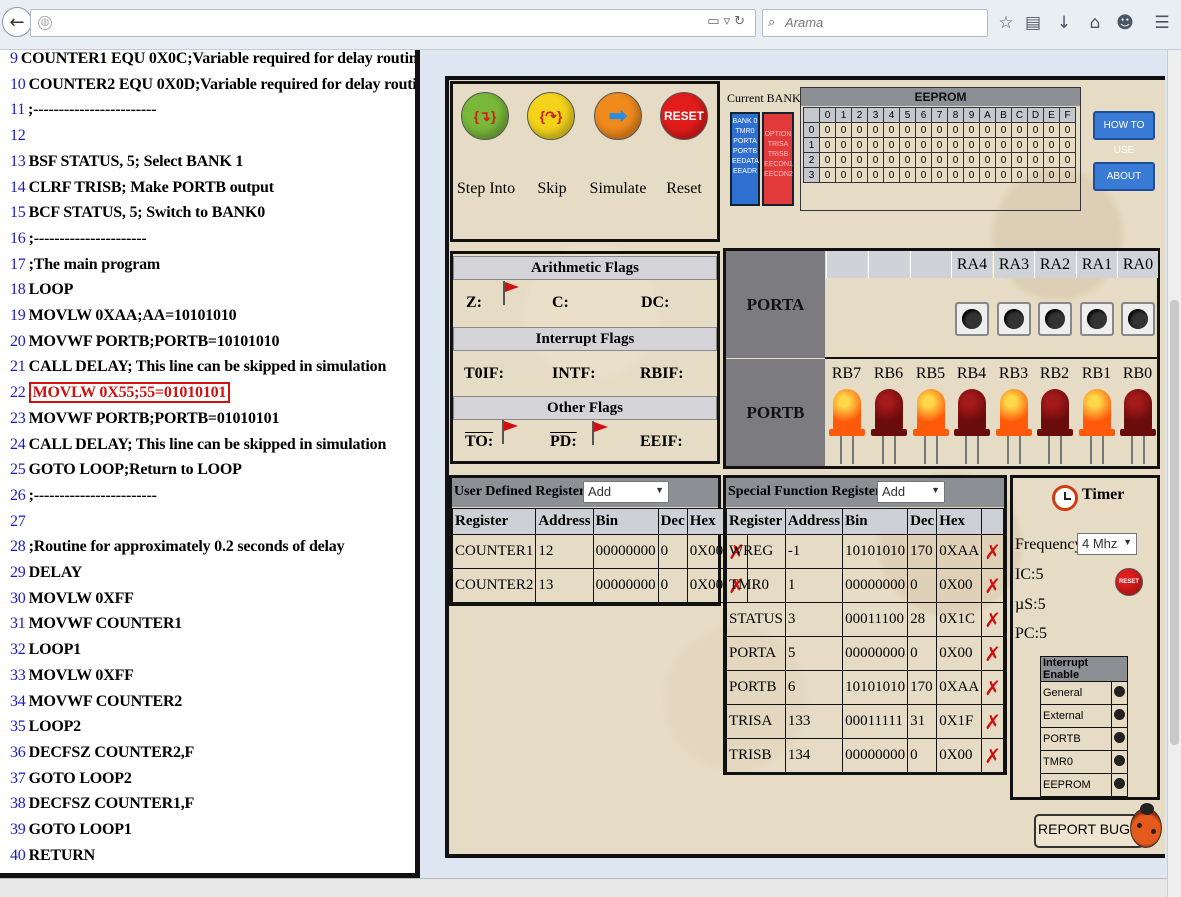 The height and width of the screenshot is (897, 1181). Describe the element at coordinates (626, 492) in the screenshot. I see `user-registers-add-select: Add ▼` at that location.